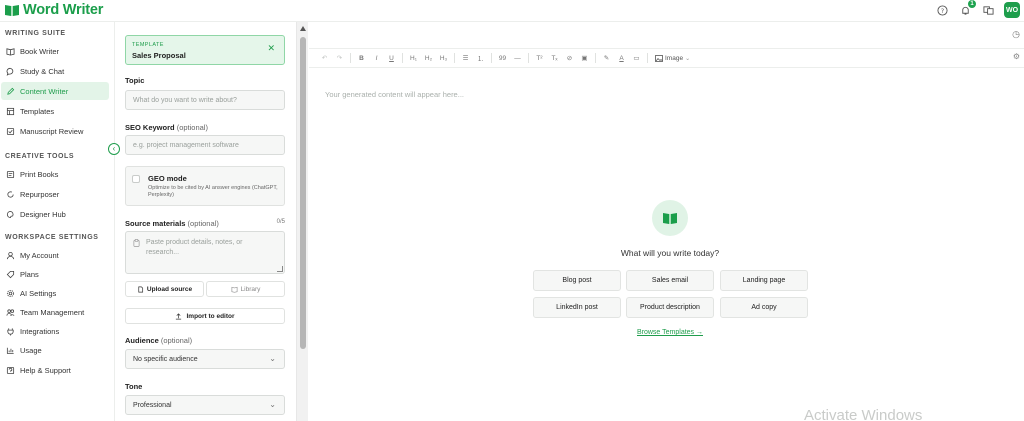 The image size is (1024, 421). I want to click on sidebar-item-usage: Usage, so click(55, 350).